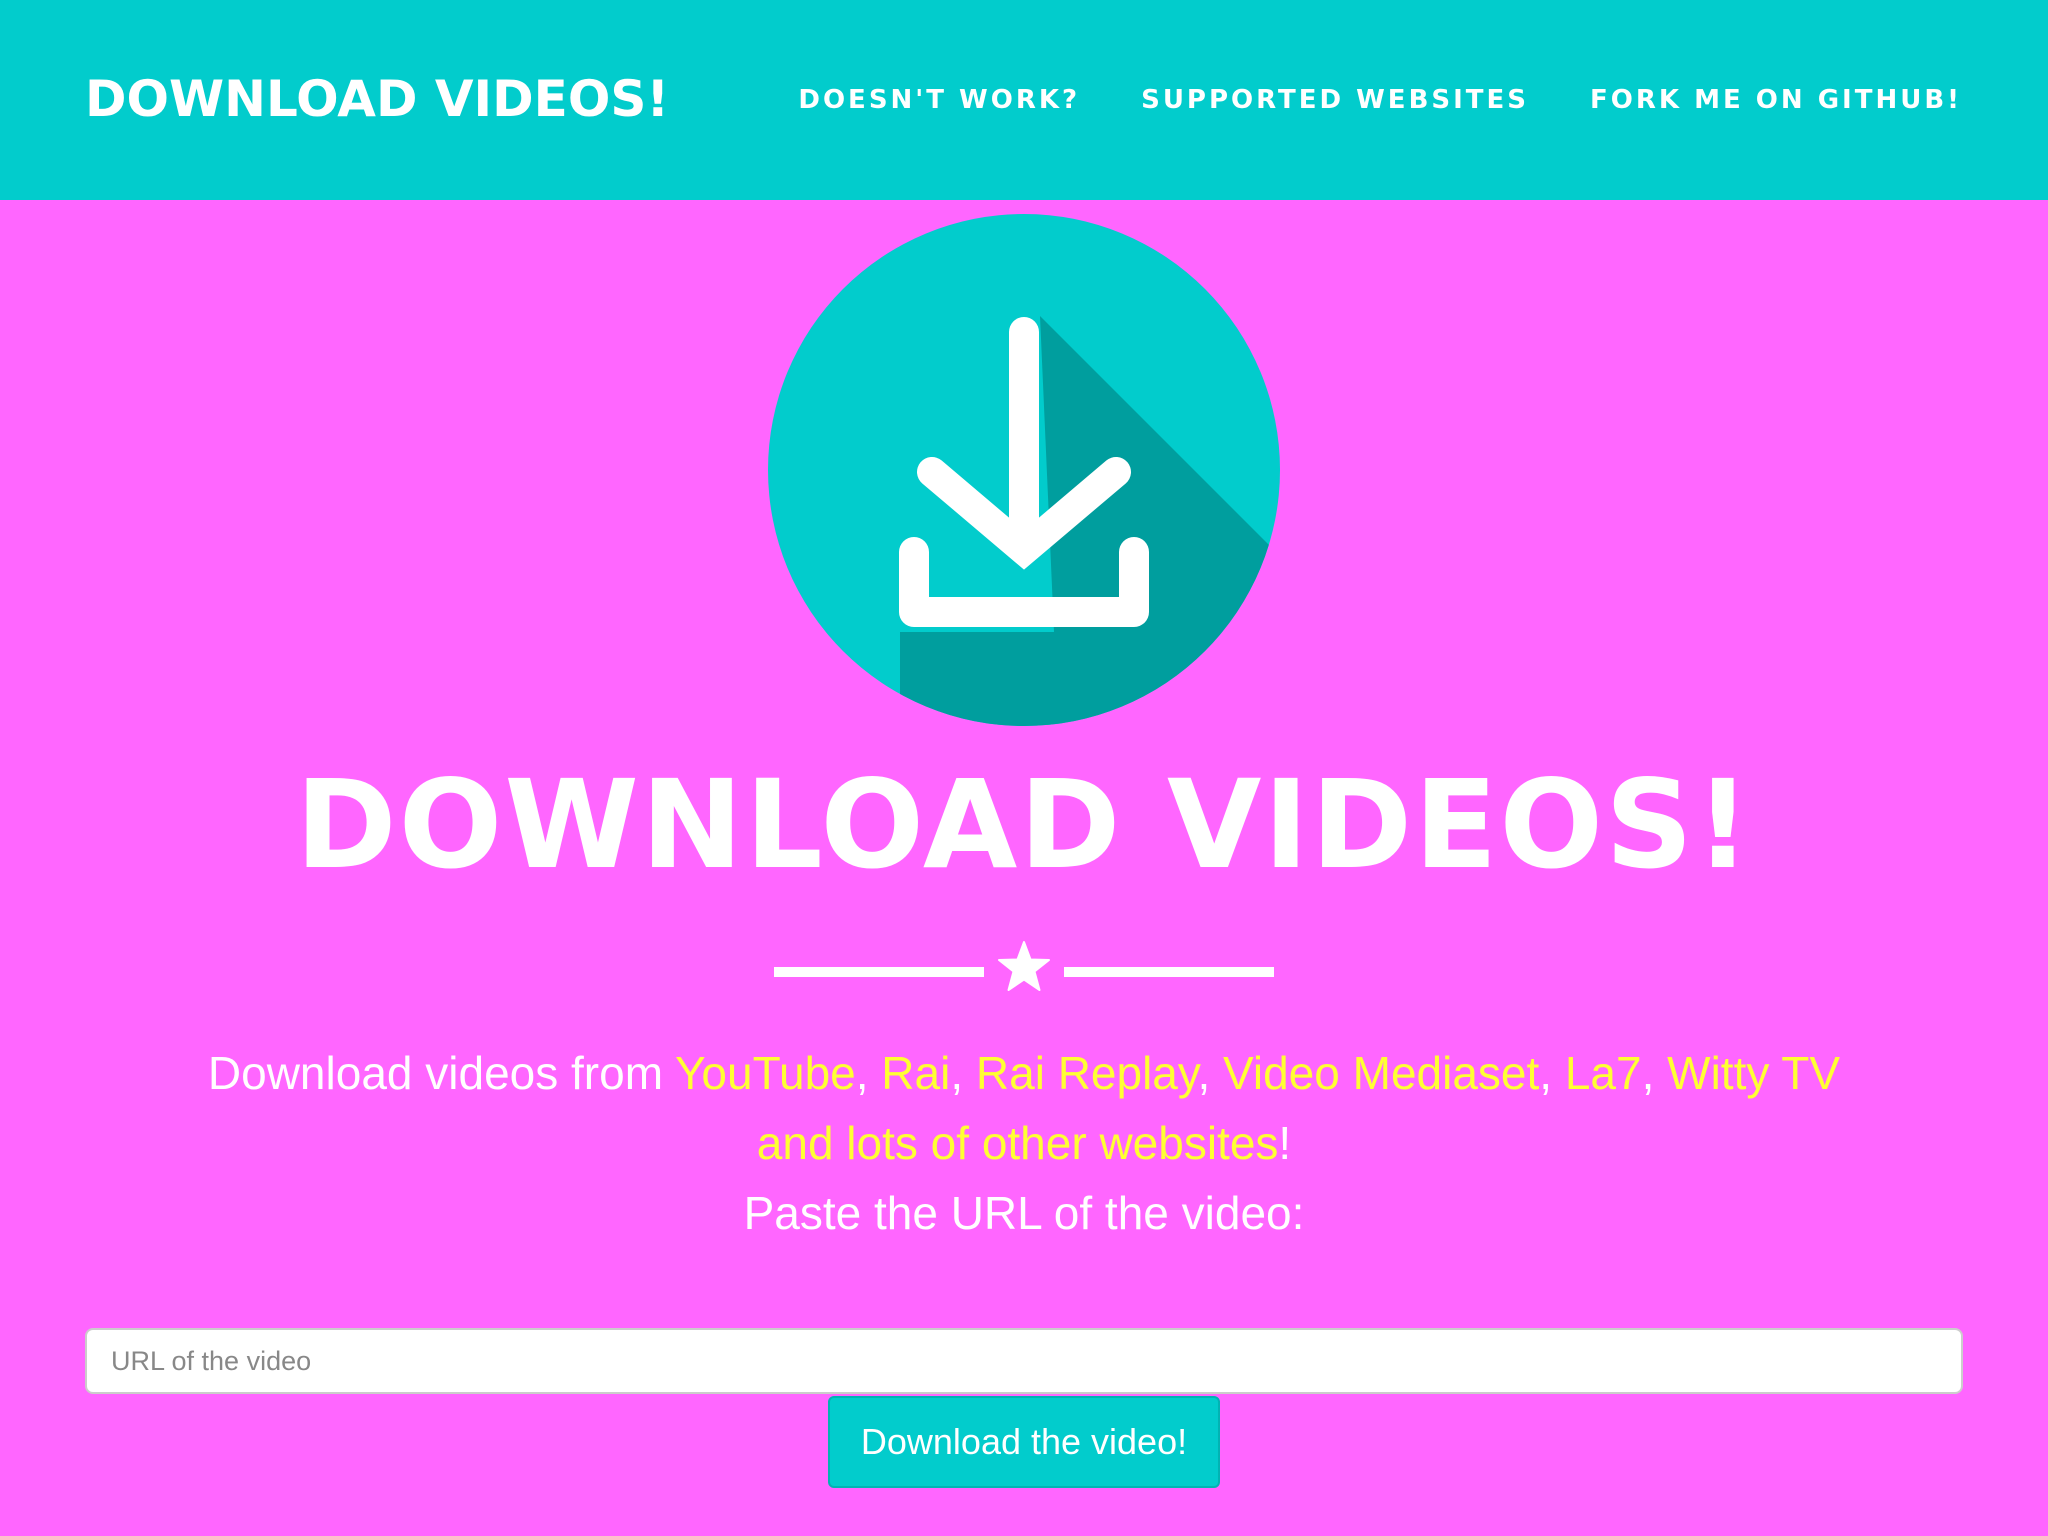 The image size is (2048, 1536). I want to click on url-input, so click(1024, 1361).